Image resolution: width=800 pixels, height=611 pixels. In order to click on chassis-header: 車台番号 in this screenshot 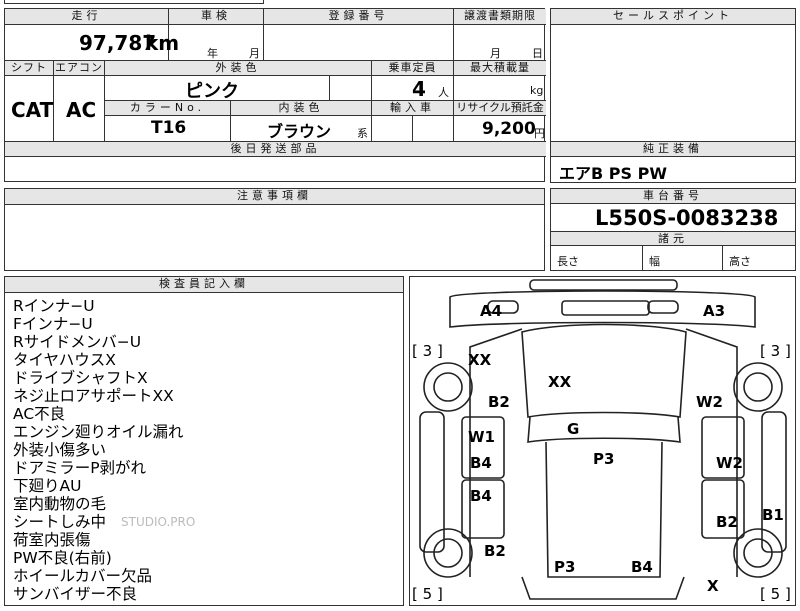, I will do `click(673, 196)`.